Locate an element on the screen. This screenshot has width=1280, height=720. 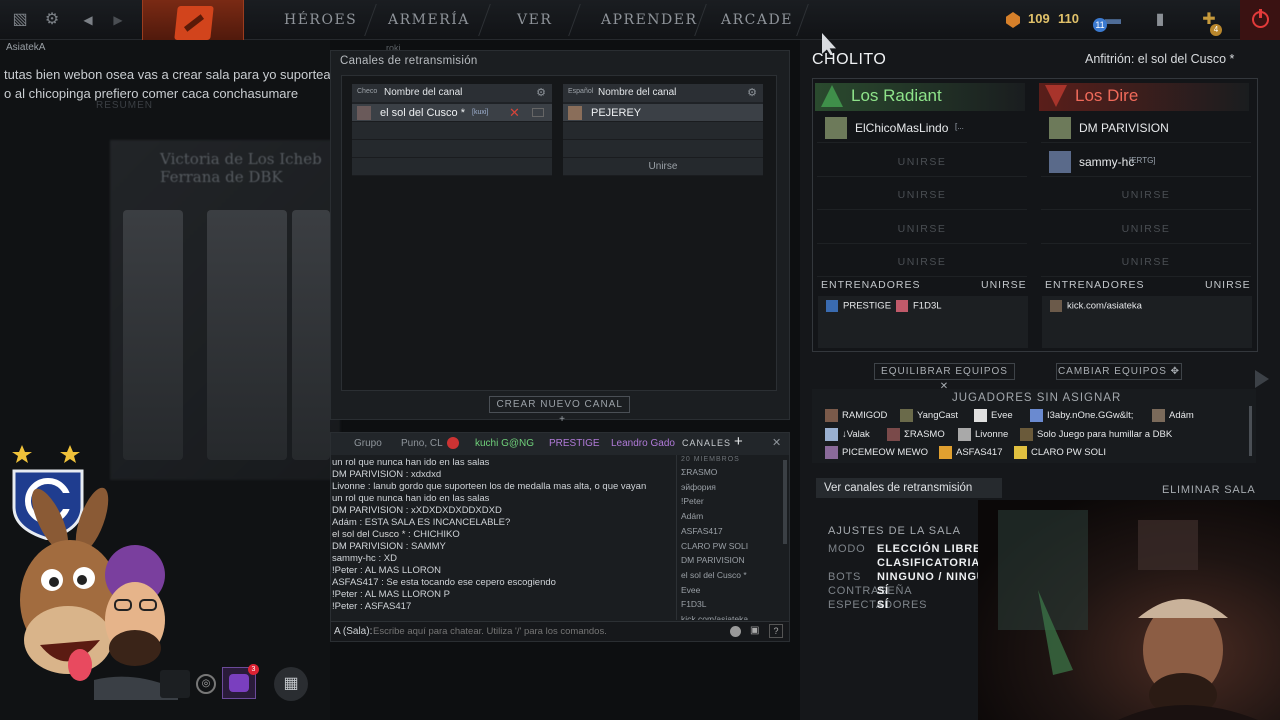
chat-channels-label: CANALES is located at coordinates (706, 443).